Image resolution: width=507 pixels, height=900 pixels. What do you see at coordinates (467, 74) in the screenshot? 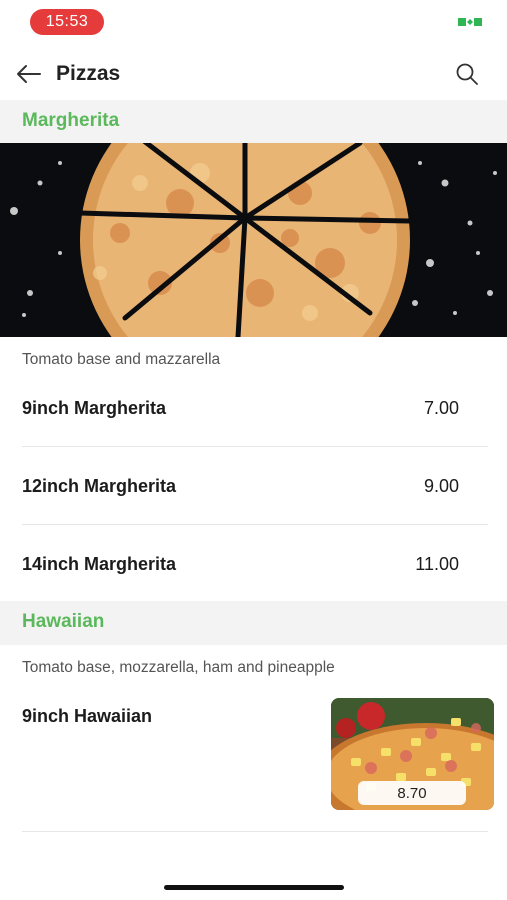
I see `search-icon` at bounding box center [467, 74].